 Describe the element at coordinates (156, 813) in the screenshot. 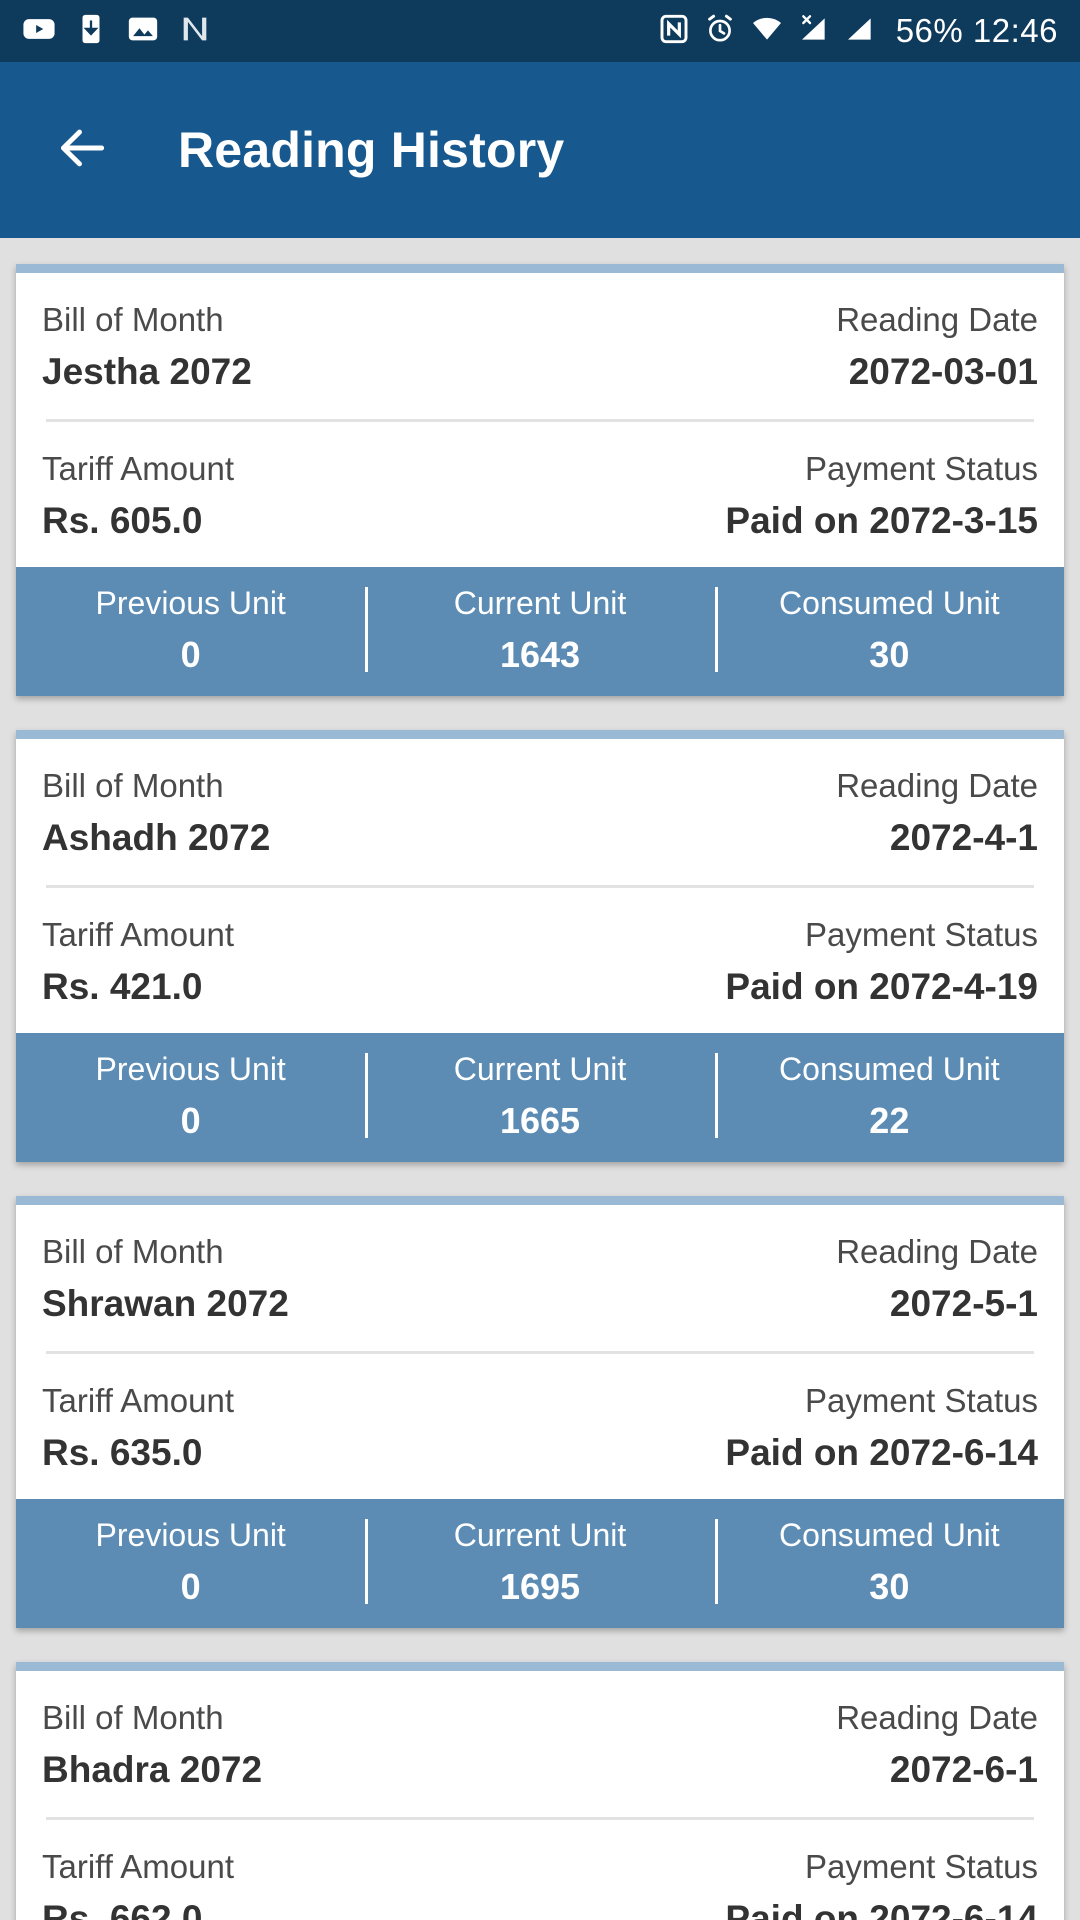

I see `bill-of-month-field: Bill of Month Ashadh 2072` at that location.